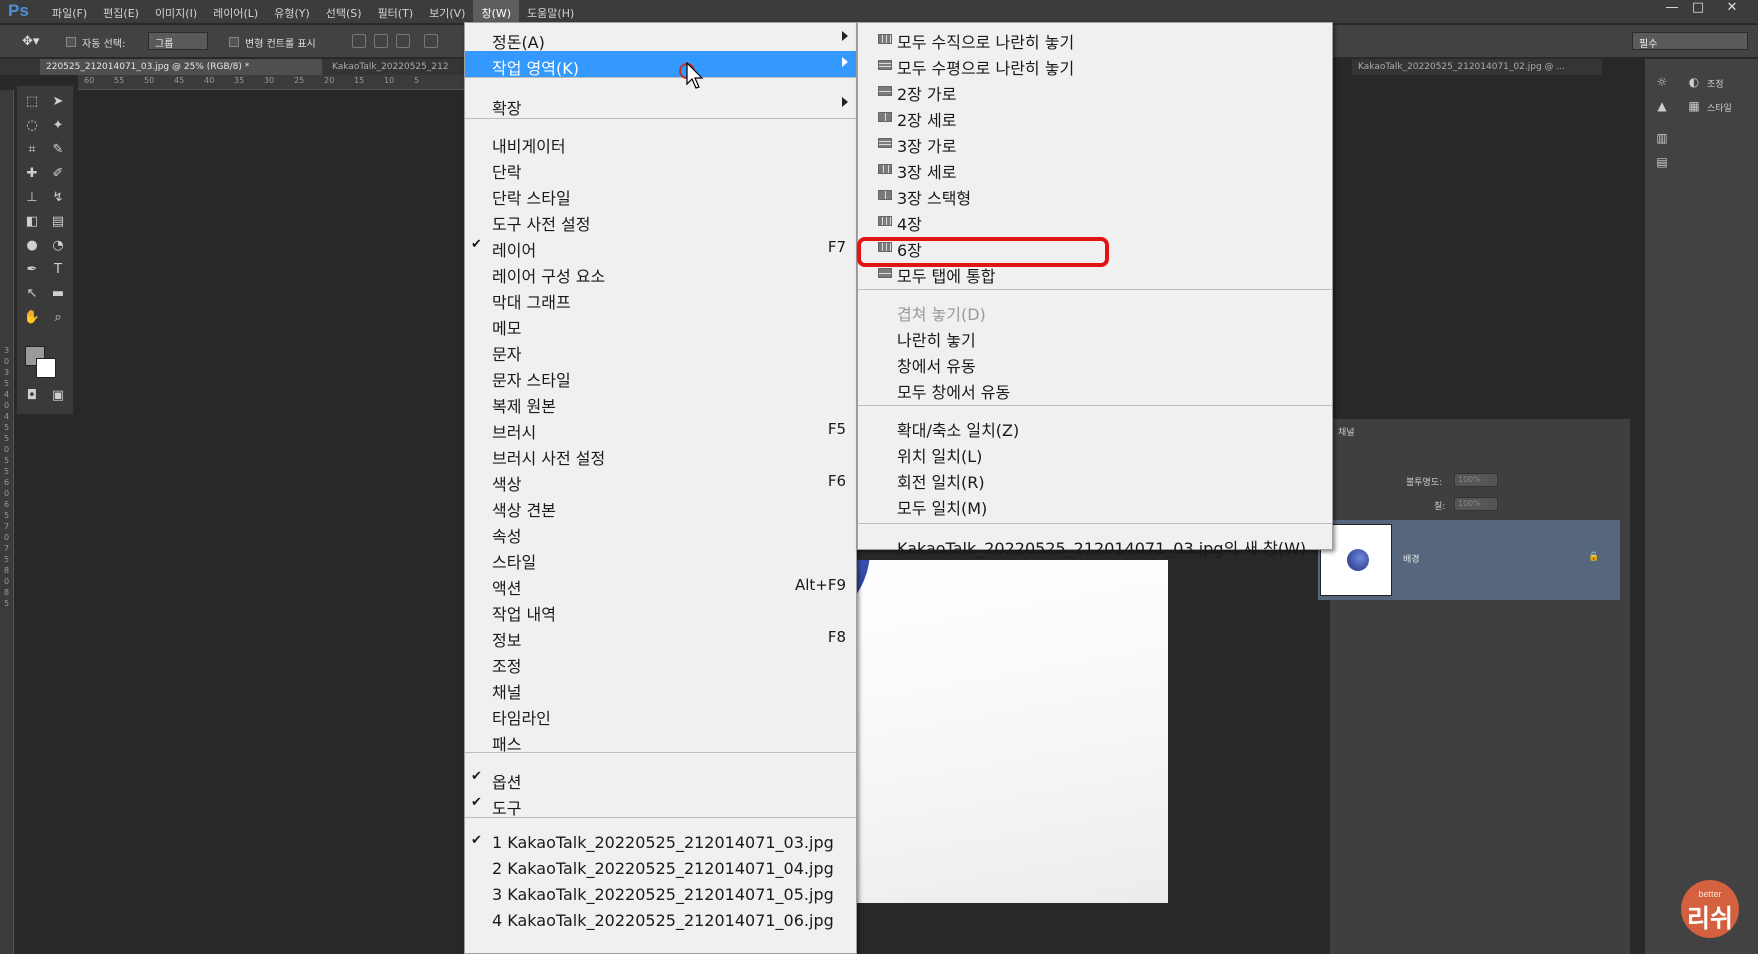 The width and height of the screenshot is (1758, 954). What do you see at coordinates (660, 376) in the screenshot?
I see `window-menu-item: 문자 스타일` at bounding box center [660, 376].